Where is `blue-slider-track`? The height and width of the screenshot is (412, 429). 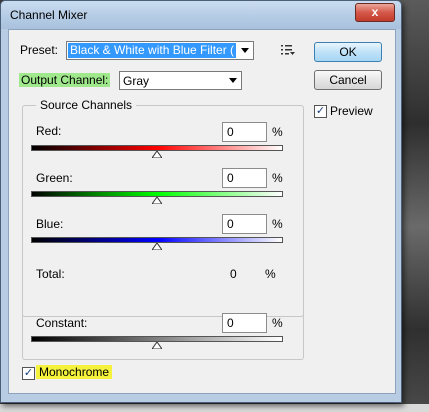 blue-slider-track is located at coordinates (157, 243).